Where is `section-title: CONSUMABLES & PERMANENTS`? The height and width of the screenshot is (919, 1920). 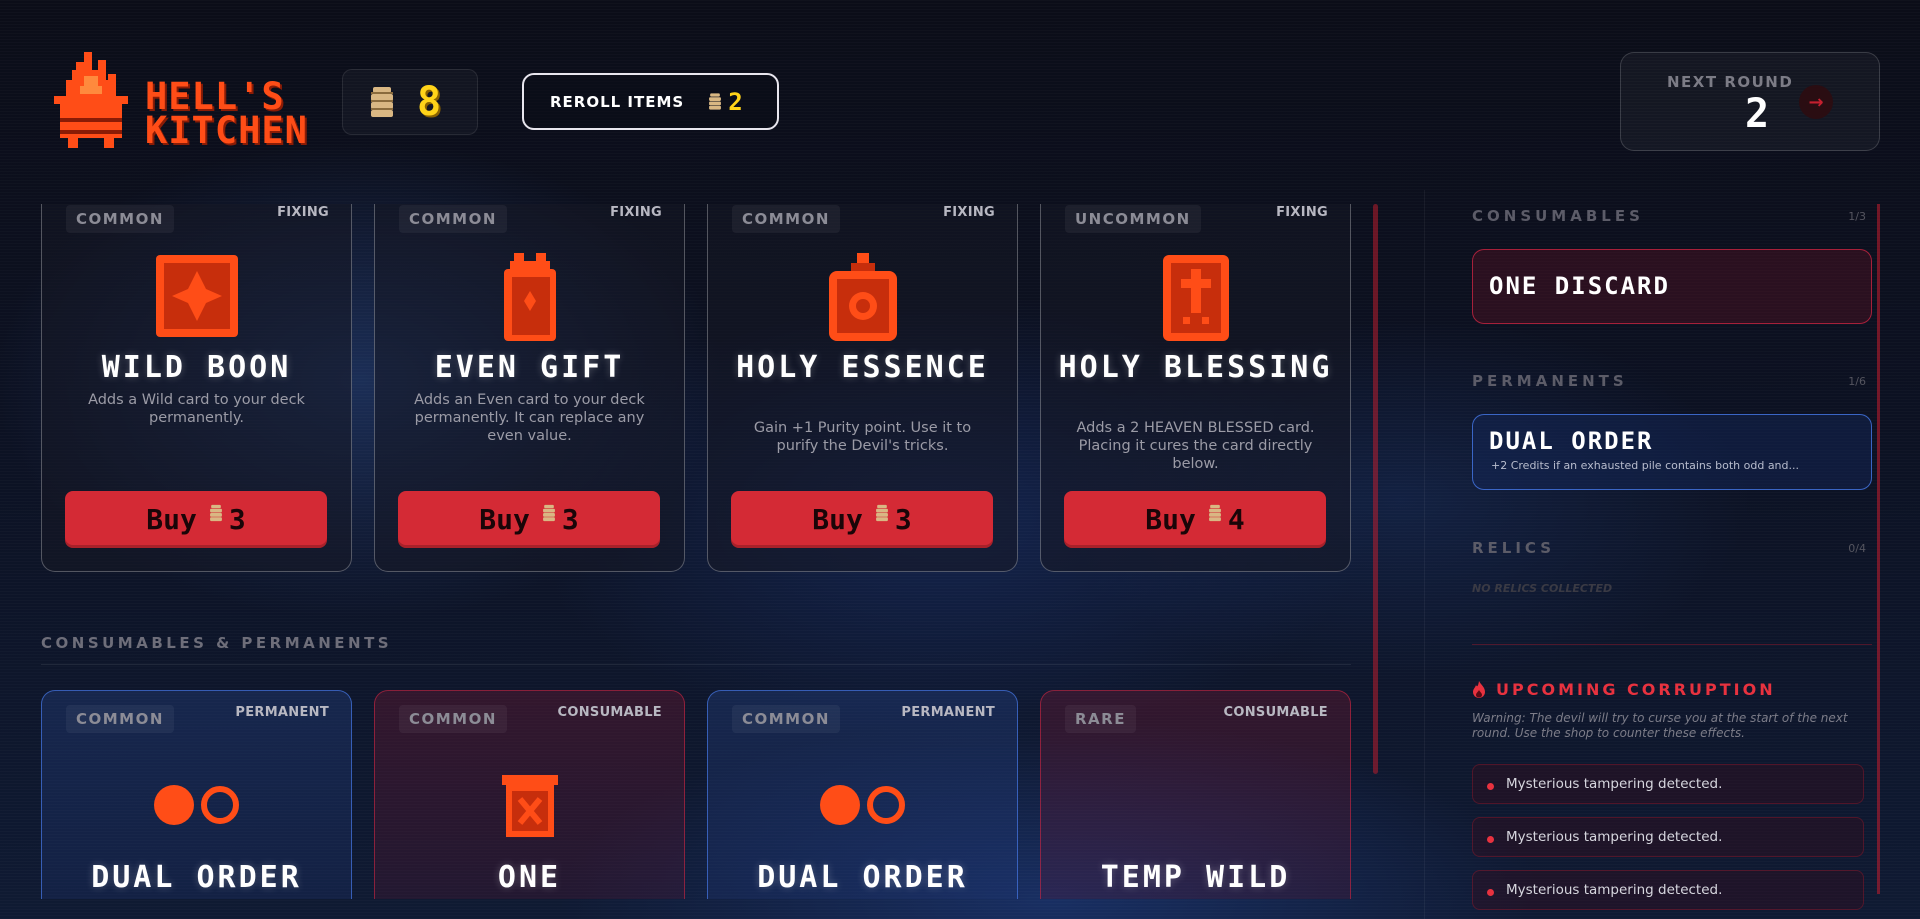
section-title: CONSUMABLES & PERMANENTS is located at coordinates (217, 643).